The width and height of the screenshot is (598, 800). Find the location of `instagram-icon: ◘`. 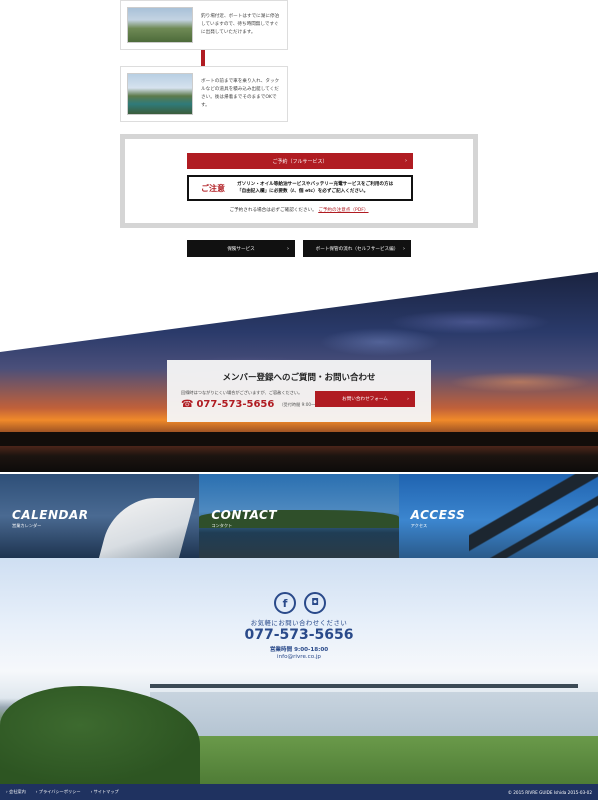

instagram-icon: ◘ is located at coordinates (315, 603).